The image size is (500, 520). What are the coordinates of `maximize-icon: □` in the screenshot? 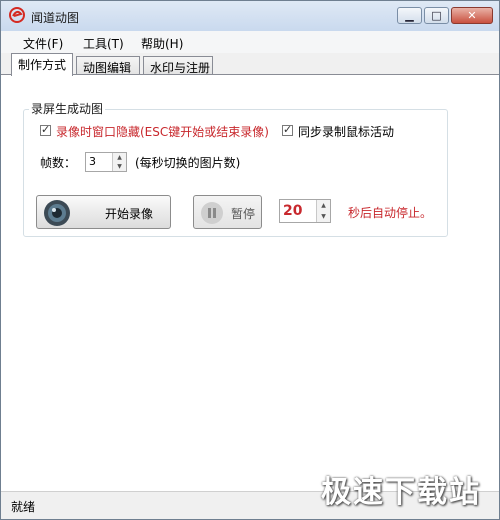 It's located at (436, 15).